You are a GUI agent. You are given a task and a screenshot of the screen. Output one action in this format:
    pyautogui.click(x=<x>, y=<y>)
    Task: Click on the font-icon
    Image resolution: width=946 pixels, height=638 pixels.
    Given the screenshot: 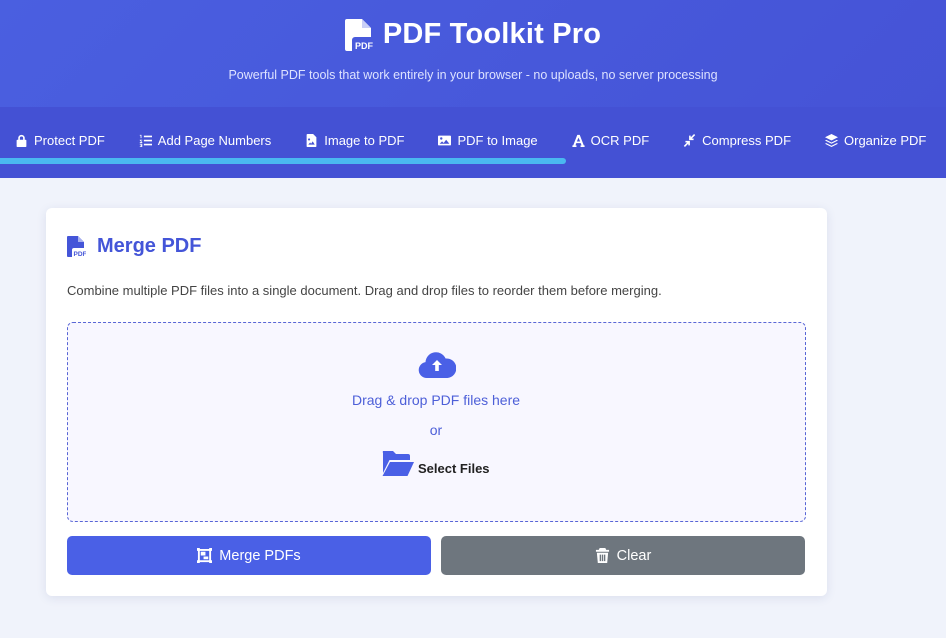 What is the action you would take?
    pyautogui.click(x=578, y=140)
    